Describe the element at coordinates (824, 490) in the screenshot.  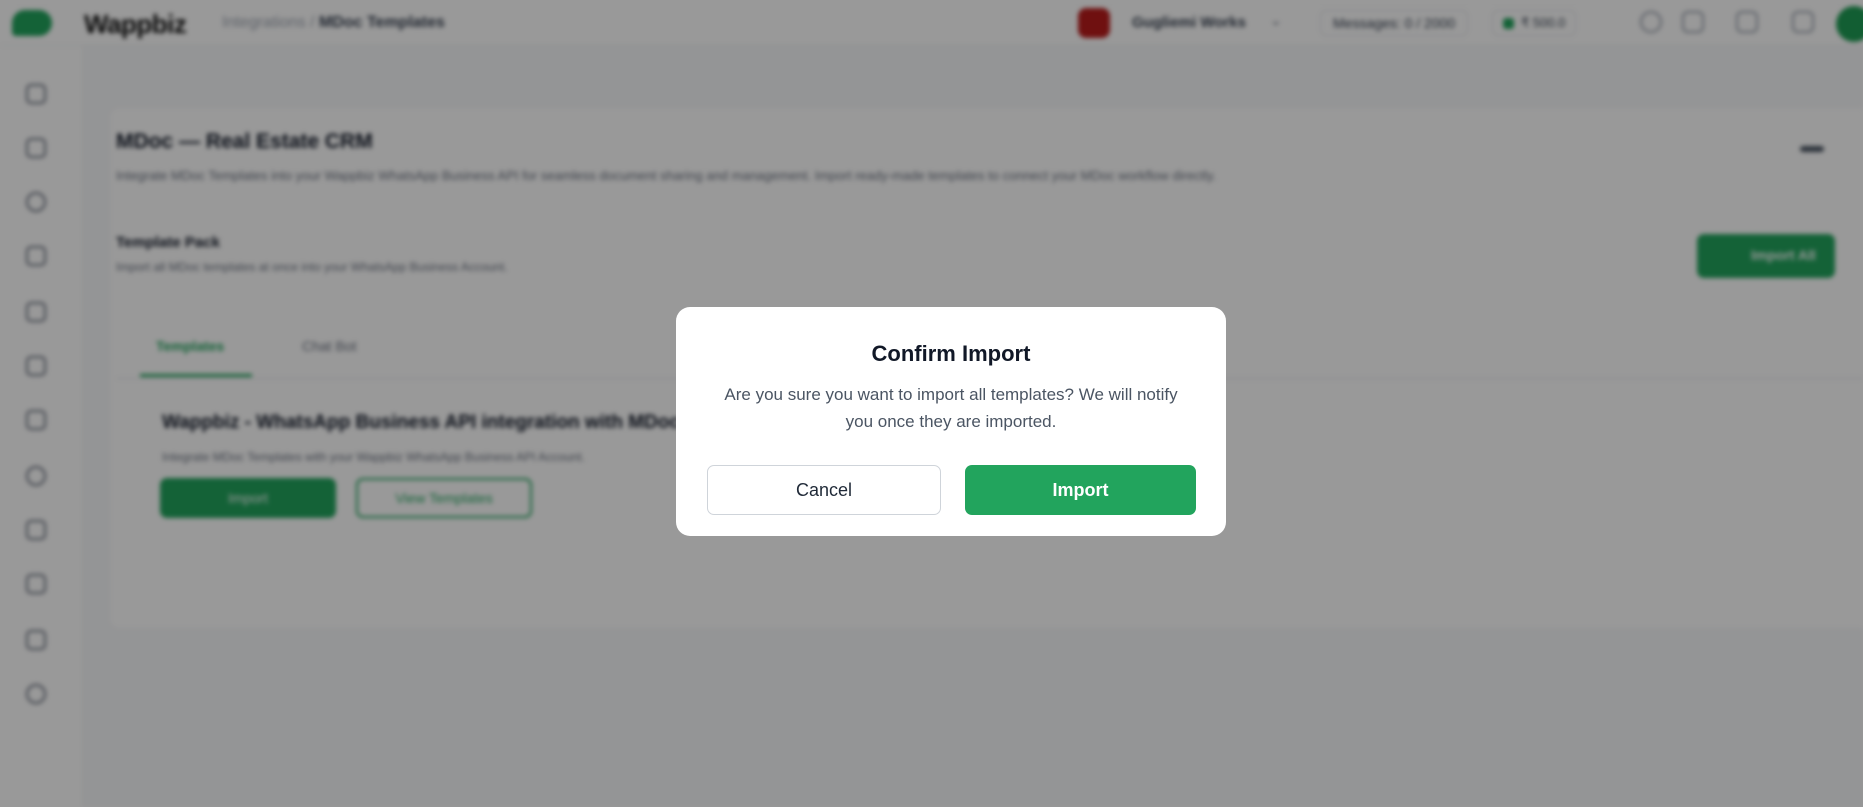
I see `cancel-button: Cancel` at that location.